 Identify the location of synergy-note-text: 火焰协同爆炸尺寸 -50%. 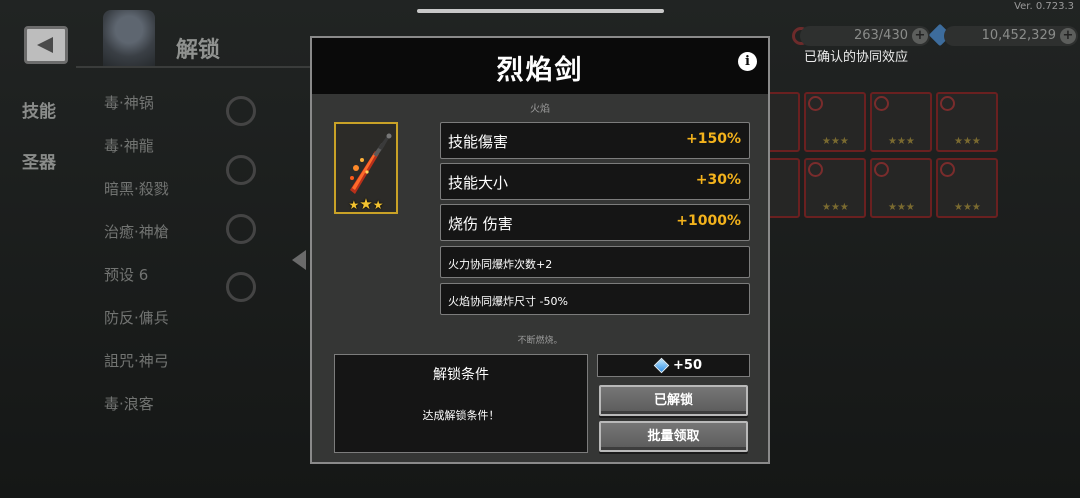
(508, 301).